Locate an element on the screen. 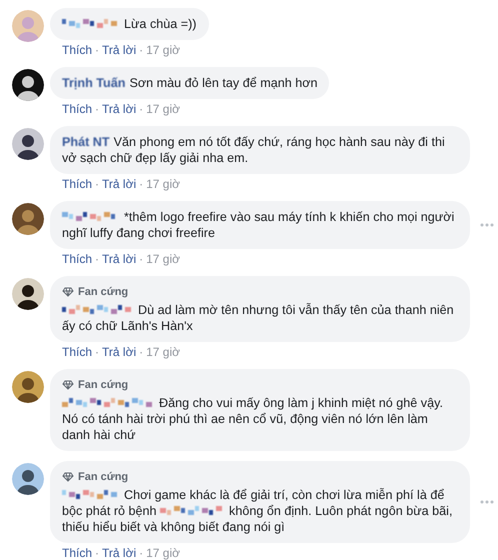 Image resolution: width=498 pixels, height=560 pixels. commenter-name: Trịnh Tuấn is located at coordinates (94, 83).